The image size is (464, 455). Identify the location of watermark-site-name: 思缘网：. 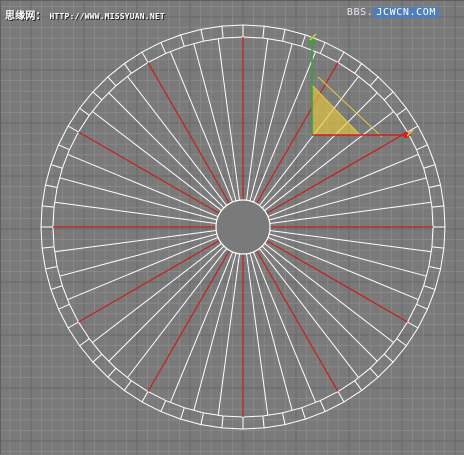
(25, 16).